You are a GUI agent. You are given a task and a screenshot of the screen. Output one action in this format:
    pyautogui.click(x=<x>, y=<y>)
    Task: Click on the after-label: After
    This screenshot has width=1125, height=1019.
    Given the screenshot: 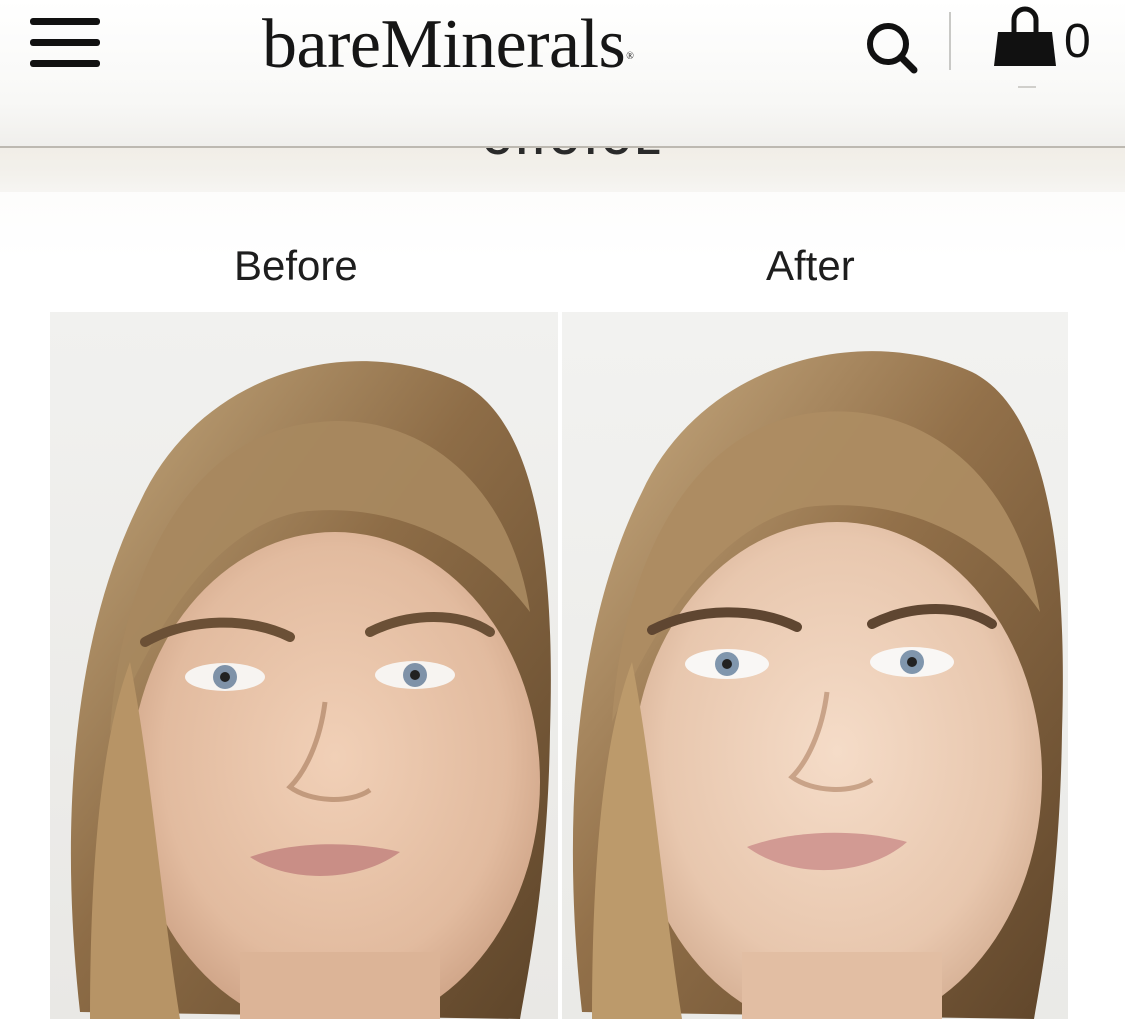 What is the action you would take?
    pyautogui.click(x=810, y=265)
    